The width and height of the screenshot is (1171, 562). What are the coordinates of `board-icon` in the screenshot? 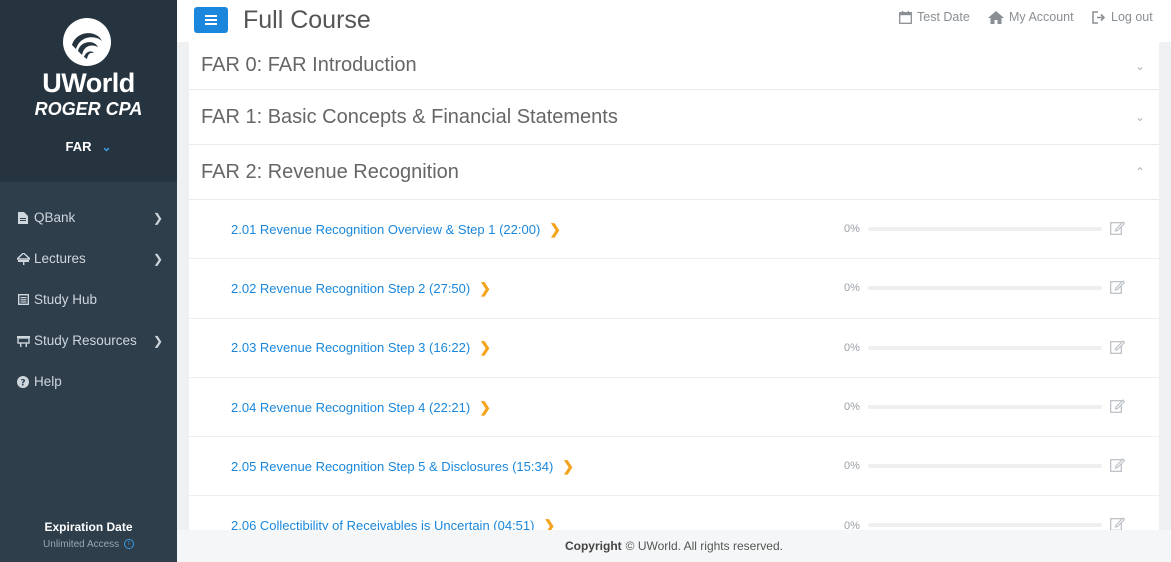 It's located at (23, 341).